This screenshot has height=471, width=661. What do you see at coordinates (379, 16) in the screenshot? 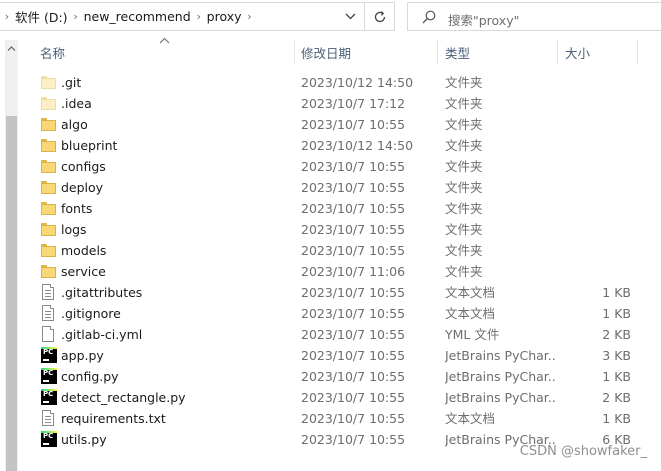
I see `refresh-button` at bounding box center [379, 16].